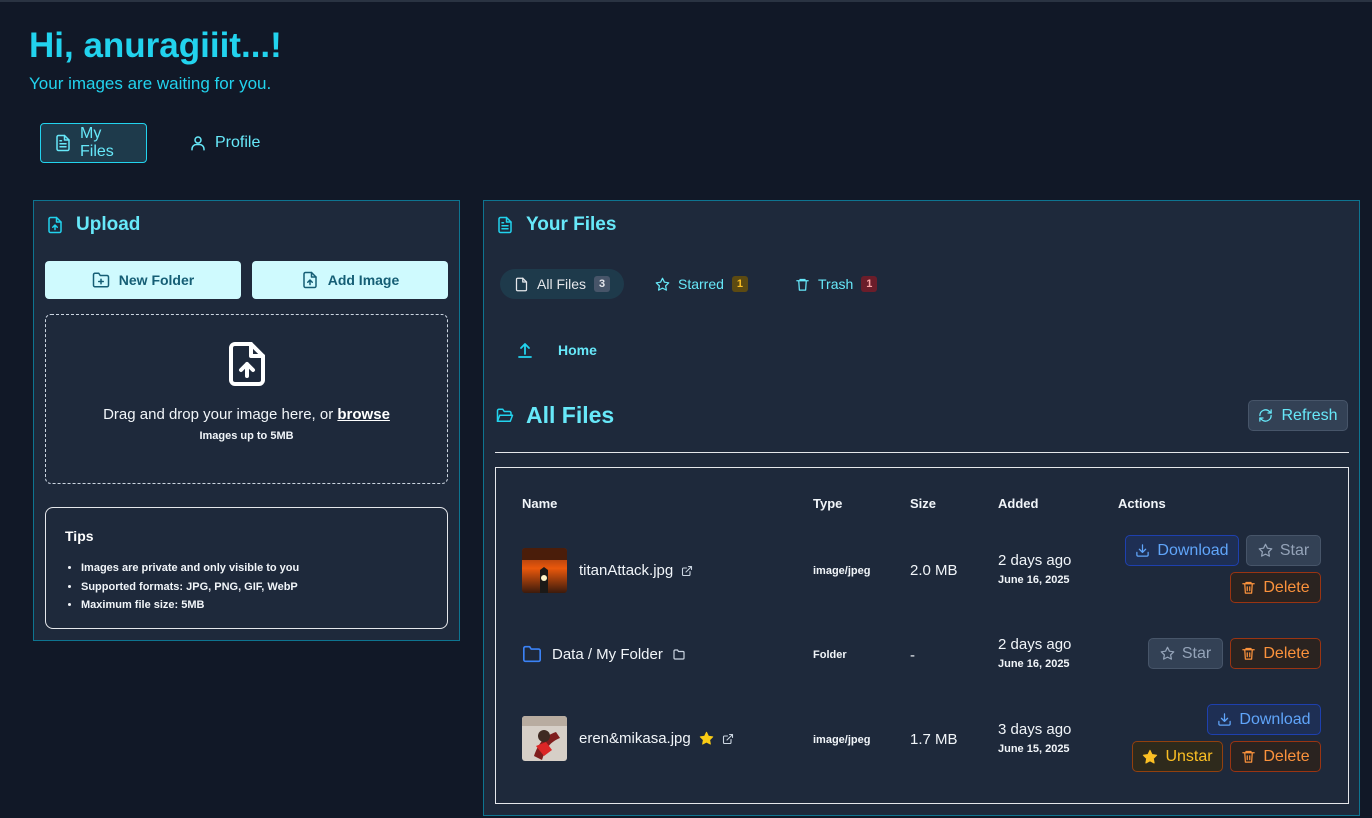 The image size is (1372, 818). Describe the element at coordinates (922, 452) in the screenshot. I see `divider` at that location.